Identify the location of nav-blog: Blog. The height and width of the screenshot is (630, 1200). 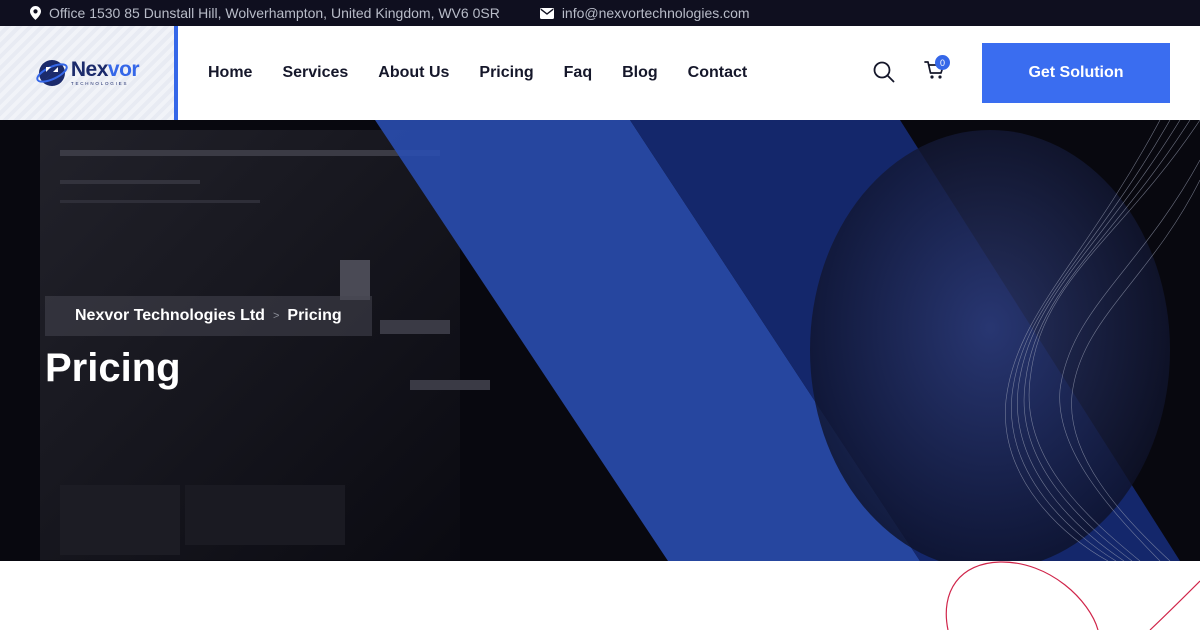
(640, 73).